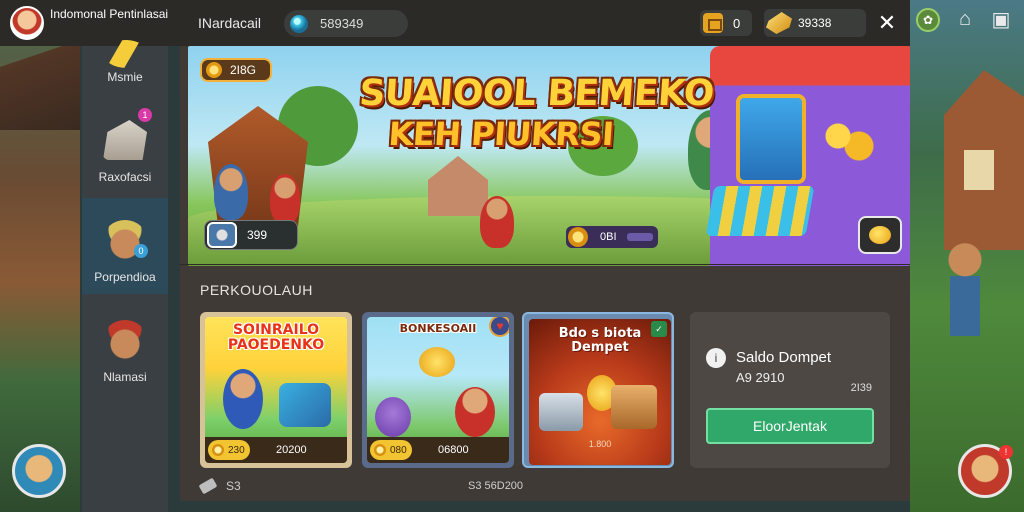 The height and width of the screenshot is (512, 1024). Describe the element at coordinates (928, 20) in the screenshot. I see `achievement-icon: ✿` at that location.